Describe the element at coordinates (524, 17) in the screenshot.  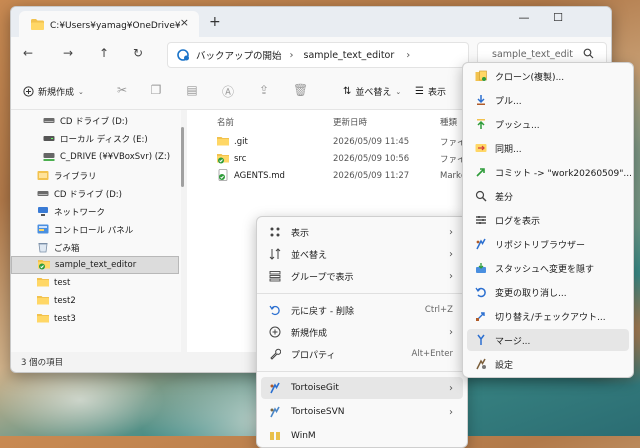
I see `minimize-button: —` at that location.